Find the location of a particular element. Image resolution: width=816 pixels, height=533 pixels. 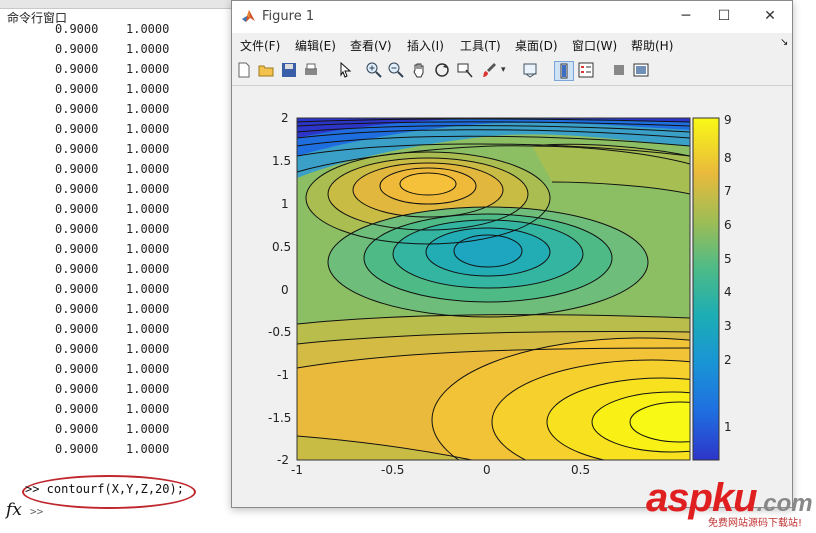

brush-dropdown-icon: ▾ is located at coordinates (510, 70).